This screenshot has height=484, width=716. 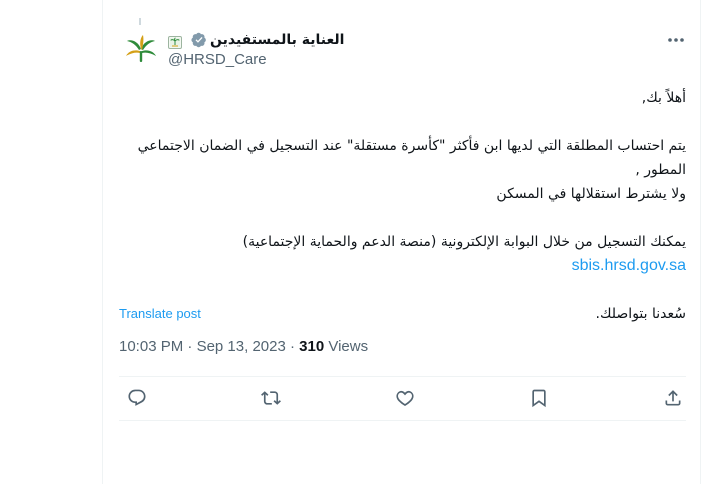 I want to click on tweet-link: sbis.hrsd.gov.sa, so click(x=629, y=265).